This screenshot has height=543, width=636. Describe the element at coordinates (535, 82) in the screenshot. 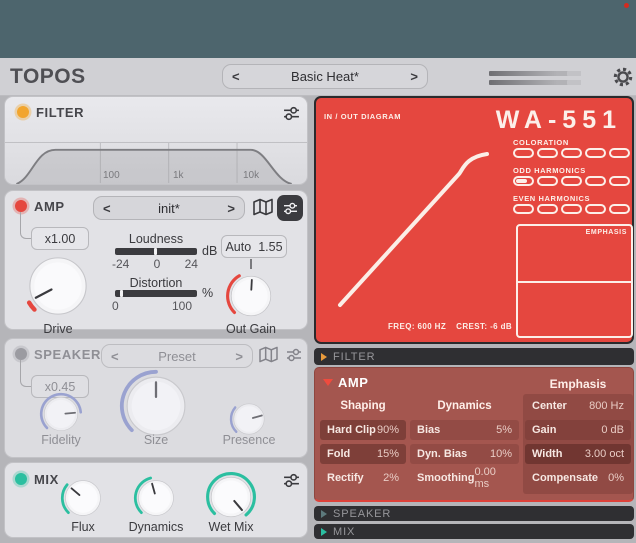

I see `meter-right` at that location.